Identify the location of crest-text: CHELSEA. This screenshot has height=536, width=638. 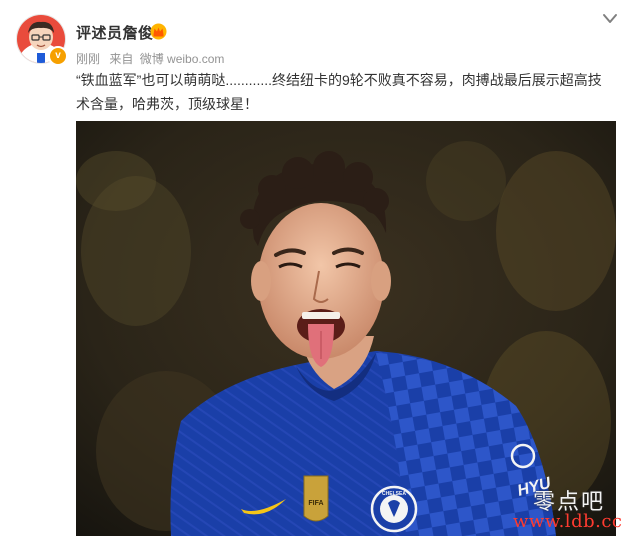
(394, 494).